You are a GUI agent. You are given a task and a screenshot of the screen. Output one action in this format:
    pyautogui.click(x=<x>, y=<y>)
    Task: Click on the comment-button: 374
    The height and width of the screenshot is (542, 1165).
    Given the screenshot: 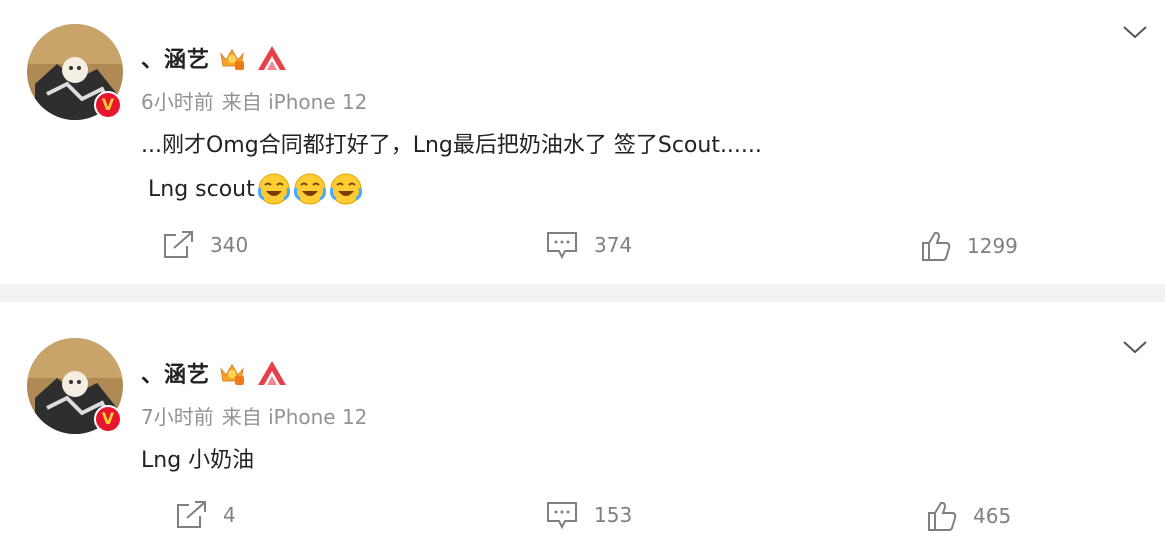 What is the action you would take?
    pyautogui.click(x=589, y=245)
    